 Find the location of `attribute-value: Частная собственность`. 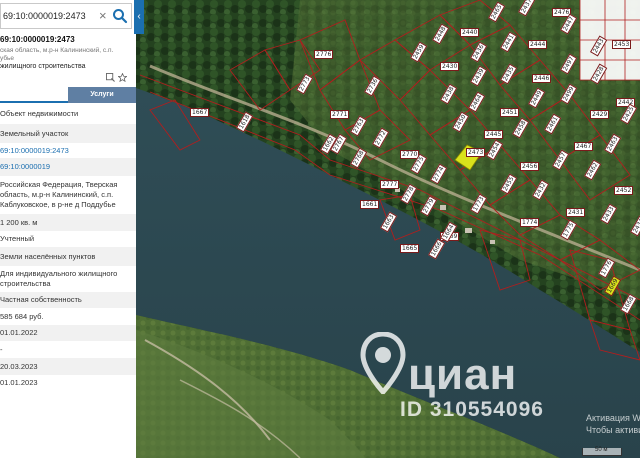

attribute-value: Частная собственность is located at coordinates (41, 299).